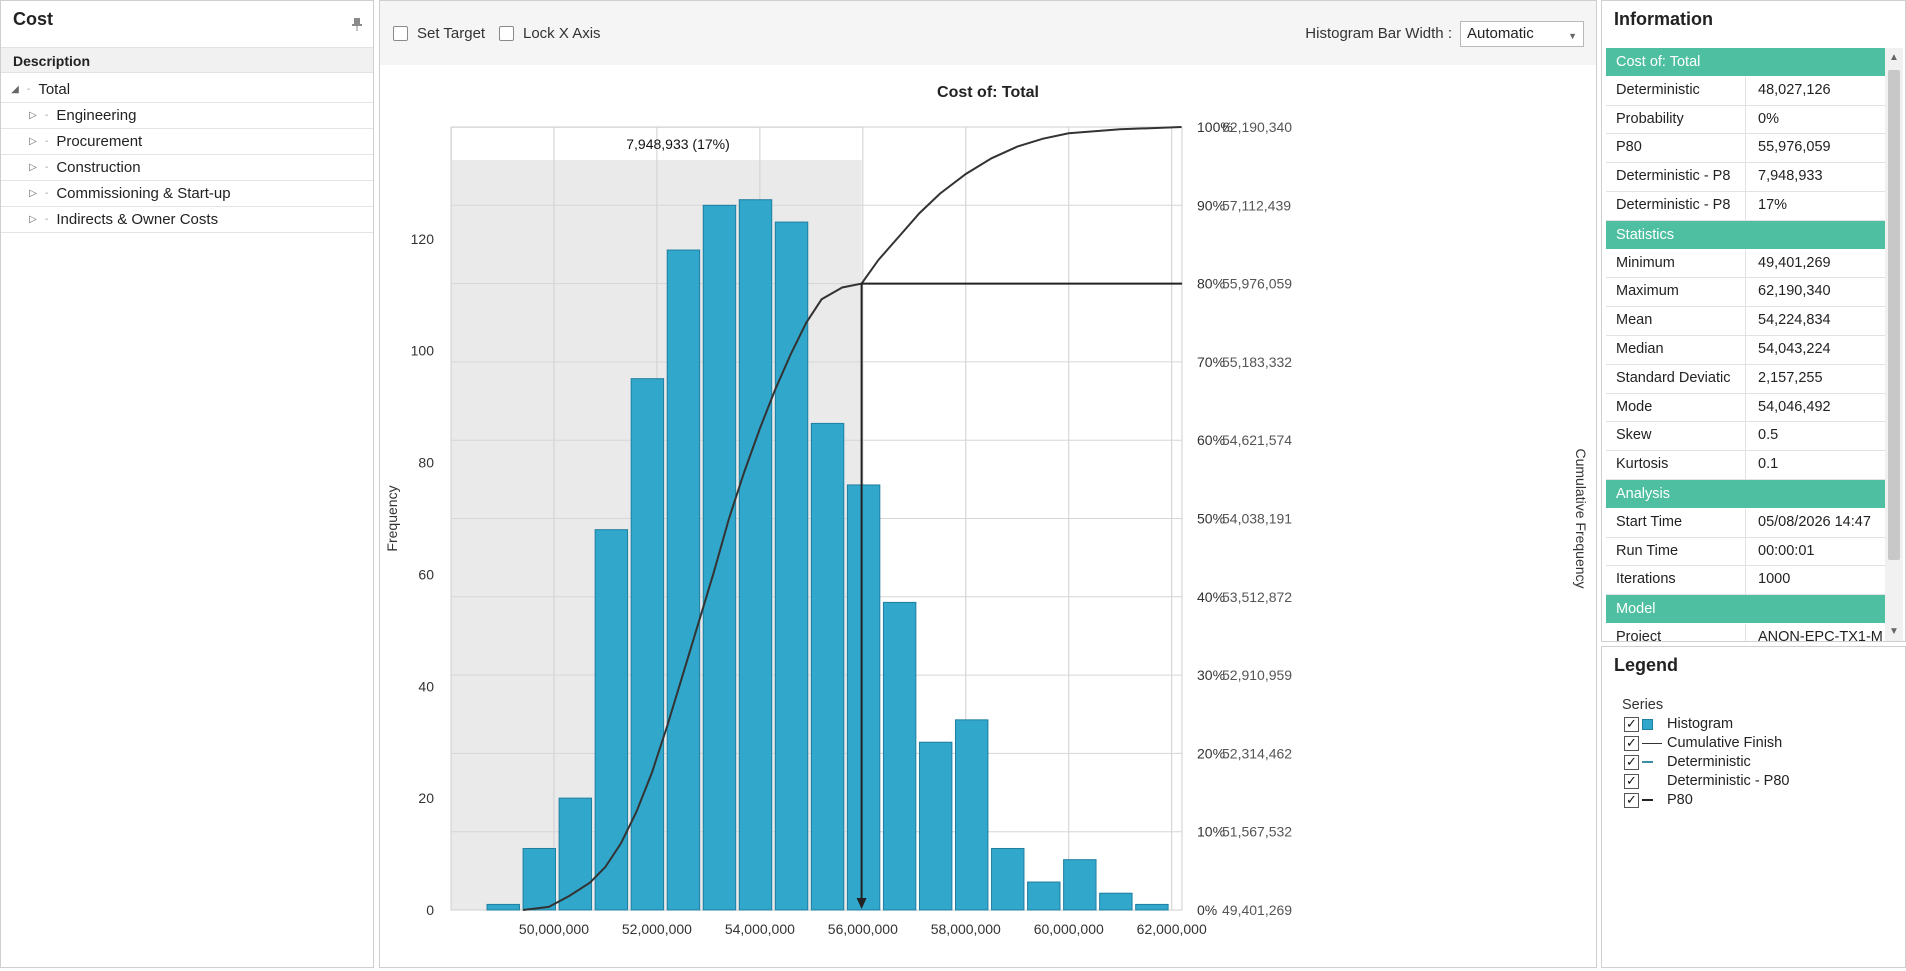  I want to click on scroll-thumb, so click(1894, 315).